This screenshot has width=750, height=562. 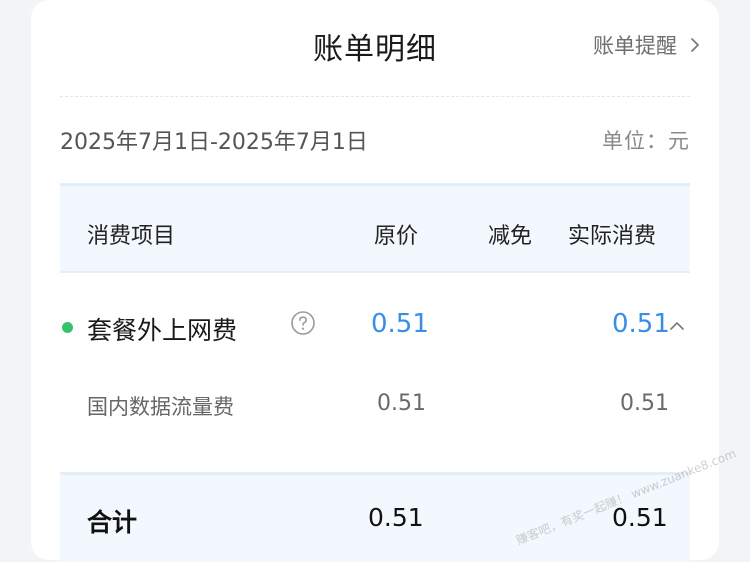 What do you see at coordinates (695, 45) in the screenshot?
I see `chevron-right-icon` at bounding box center [695, 45].